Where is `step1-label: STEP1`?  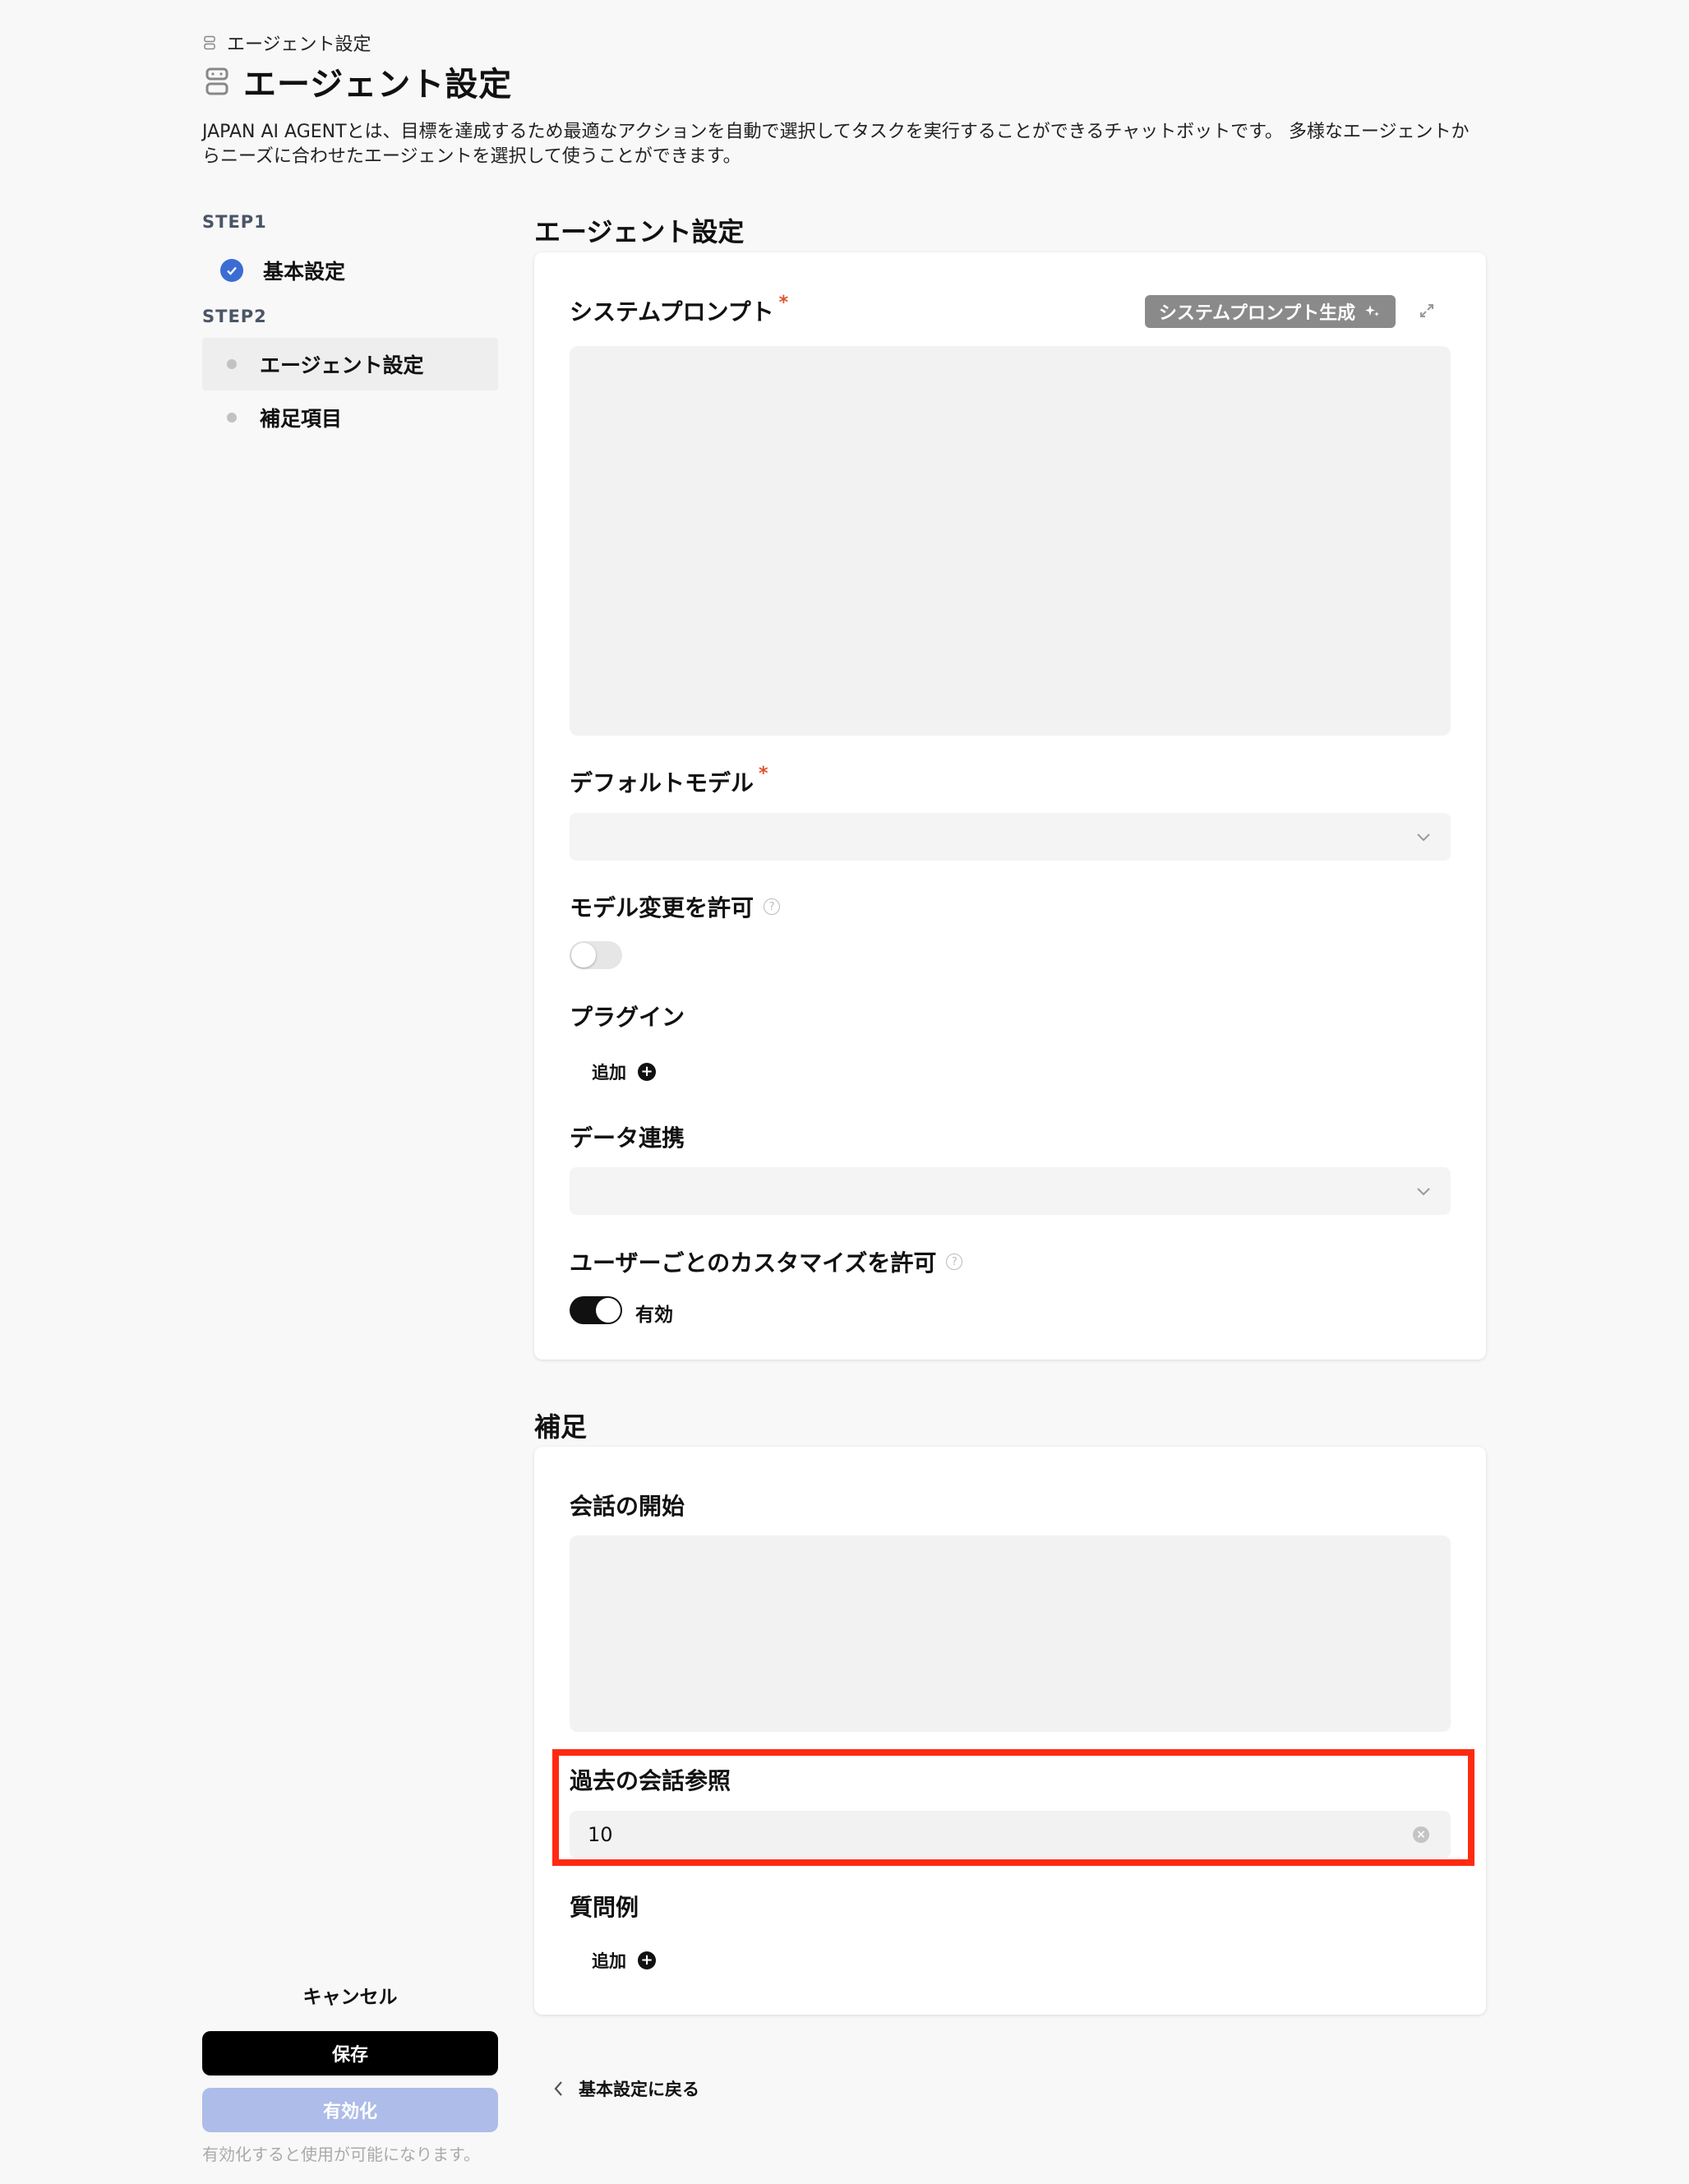
step1-label: STEP1 is located at coordinates (235, 222).